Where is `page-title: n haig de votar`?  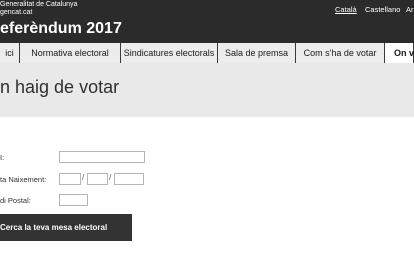 page-title: n haig de votar is located at coordinates (60, 87).